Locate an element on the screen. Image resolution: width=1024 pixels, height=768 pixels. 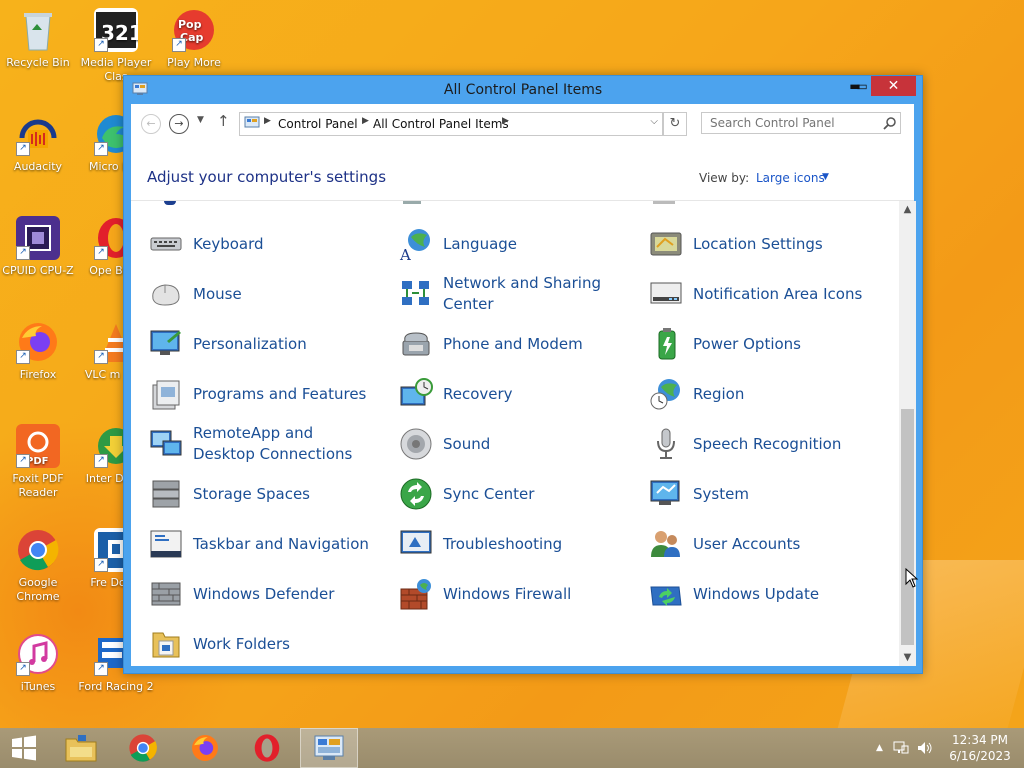
cp-item-network-sharing: Network and Sharing Center is located at coordinates (509, 294).